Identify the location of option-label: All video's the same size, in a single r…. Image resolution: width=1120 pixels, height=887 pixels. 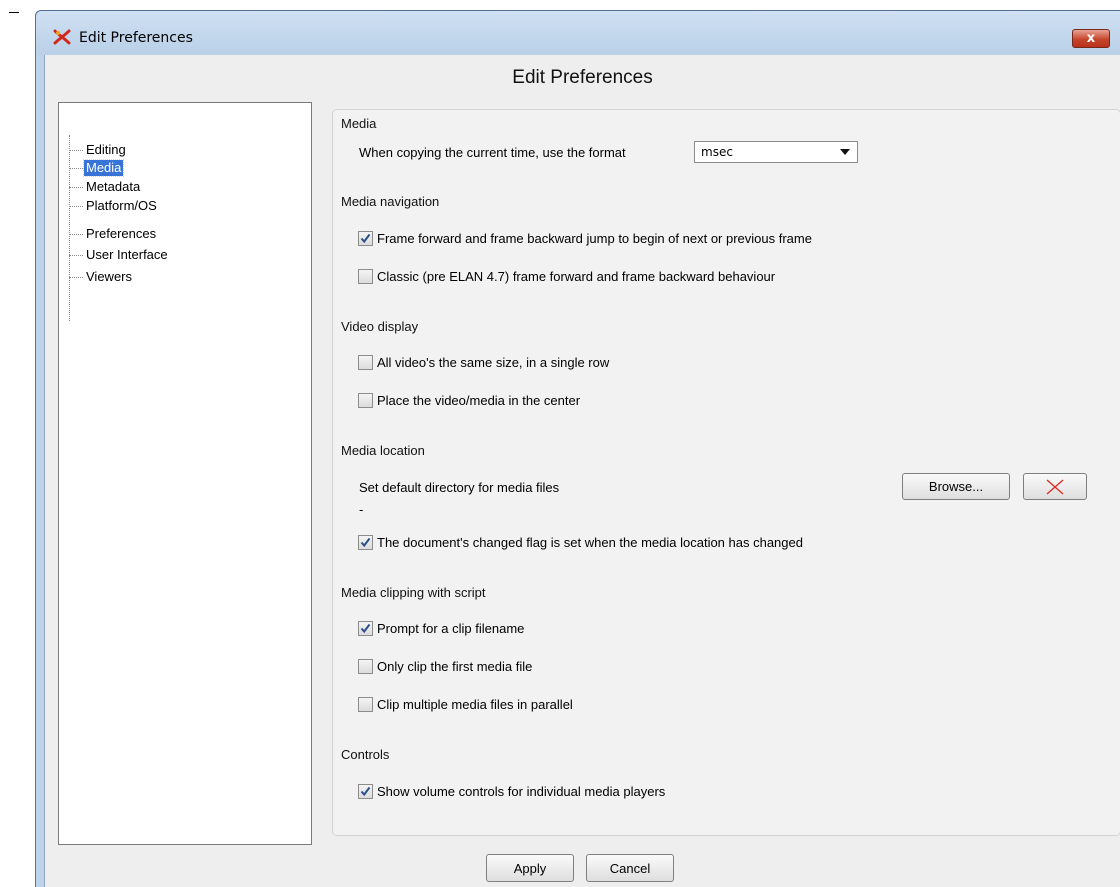
(493, 362).